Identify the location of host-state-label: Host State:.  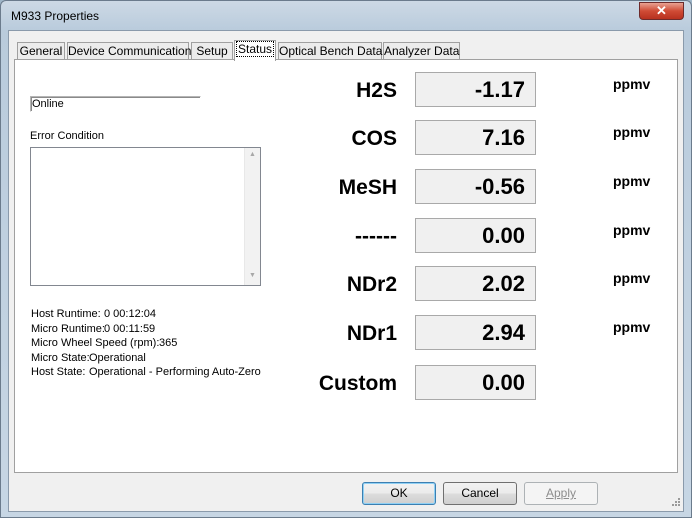
(58, 372).